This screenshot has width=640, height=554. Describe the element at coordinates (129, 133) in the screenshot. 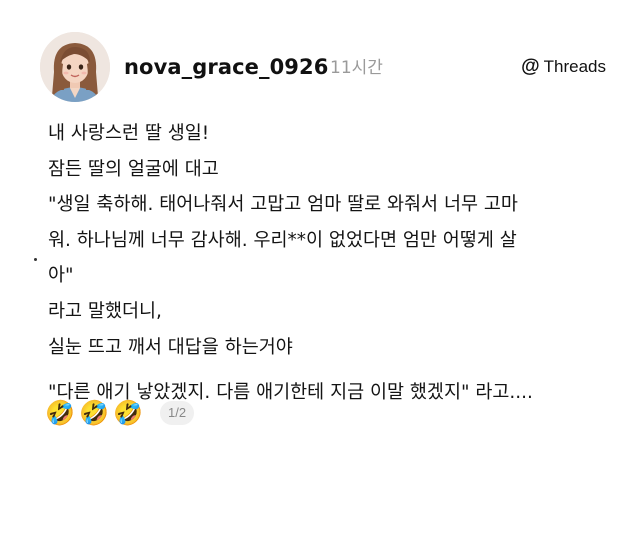

I see `post-body-line: 내 사랑스런 딸 생일!` at that location.